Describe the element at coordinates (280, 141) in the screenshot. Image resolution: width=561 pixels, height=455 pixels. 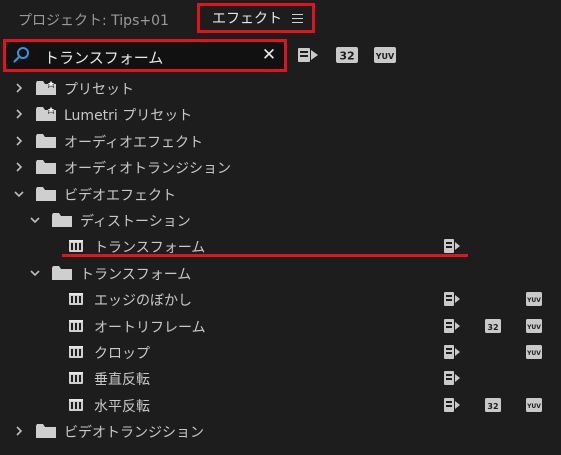
I see `folder-item: オーディオエフェクト` at that location.